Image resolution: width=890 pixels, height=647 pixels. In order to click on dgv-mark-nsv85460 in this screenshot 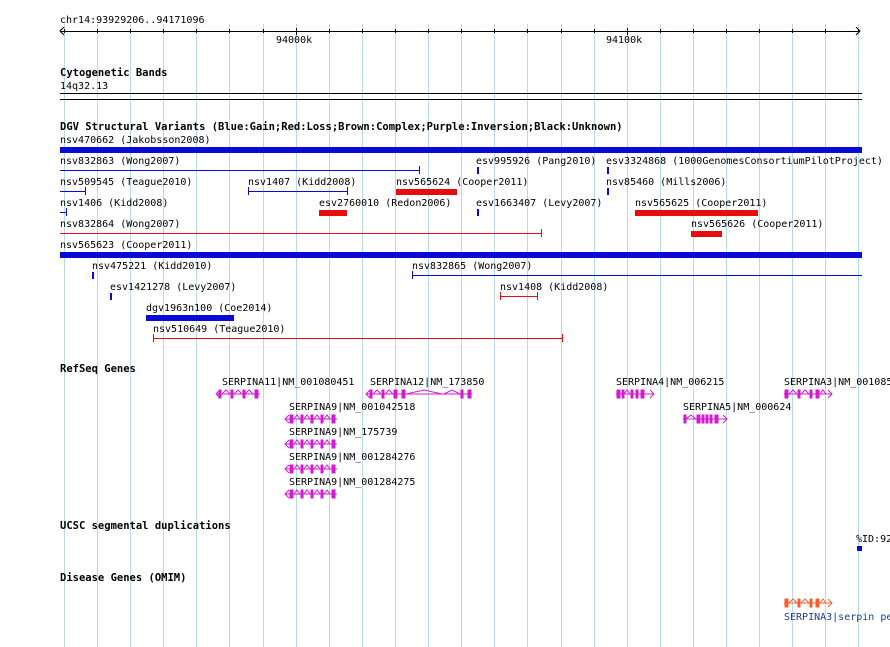, I will do `click(608, 191)`.